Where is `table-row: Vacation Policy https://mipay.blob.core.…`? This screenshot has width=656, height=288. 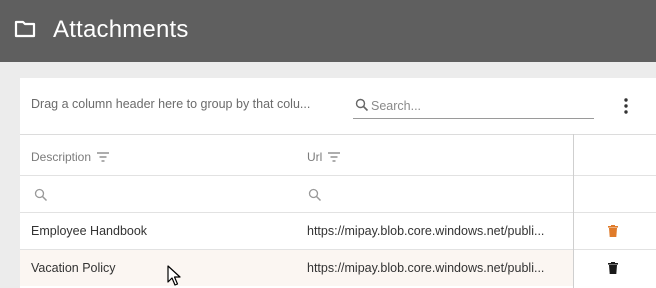
table-row: Vacation Policy https://mipay.blob.core.… is located at coordinates (296, 268).